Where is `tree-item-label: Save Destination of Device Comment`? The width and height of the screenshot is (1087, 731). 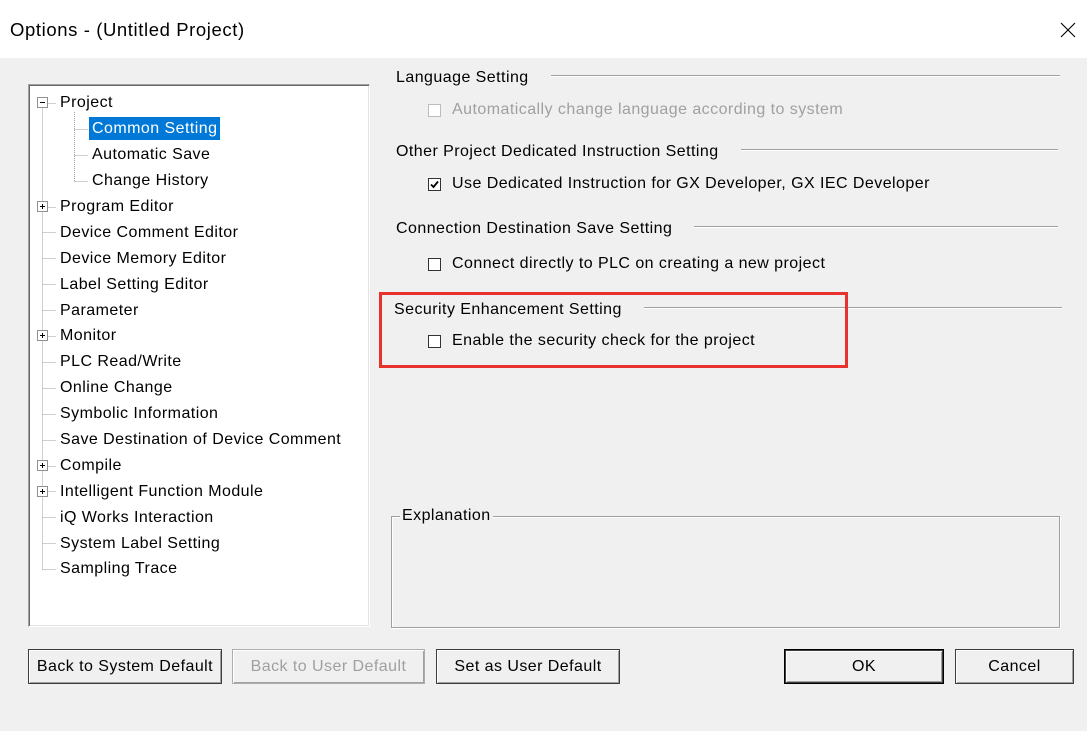
tree-item-label: Save Destination of Device Comment is located at coordinates (200, 439).